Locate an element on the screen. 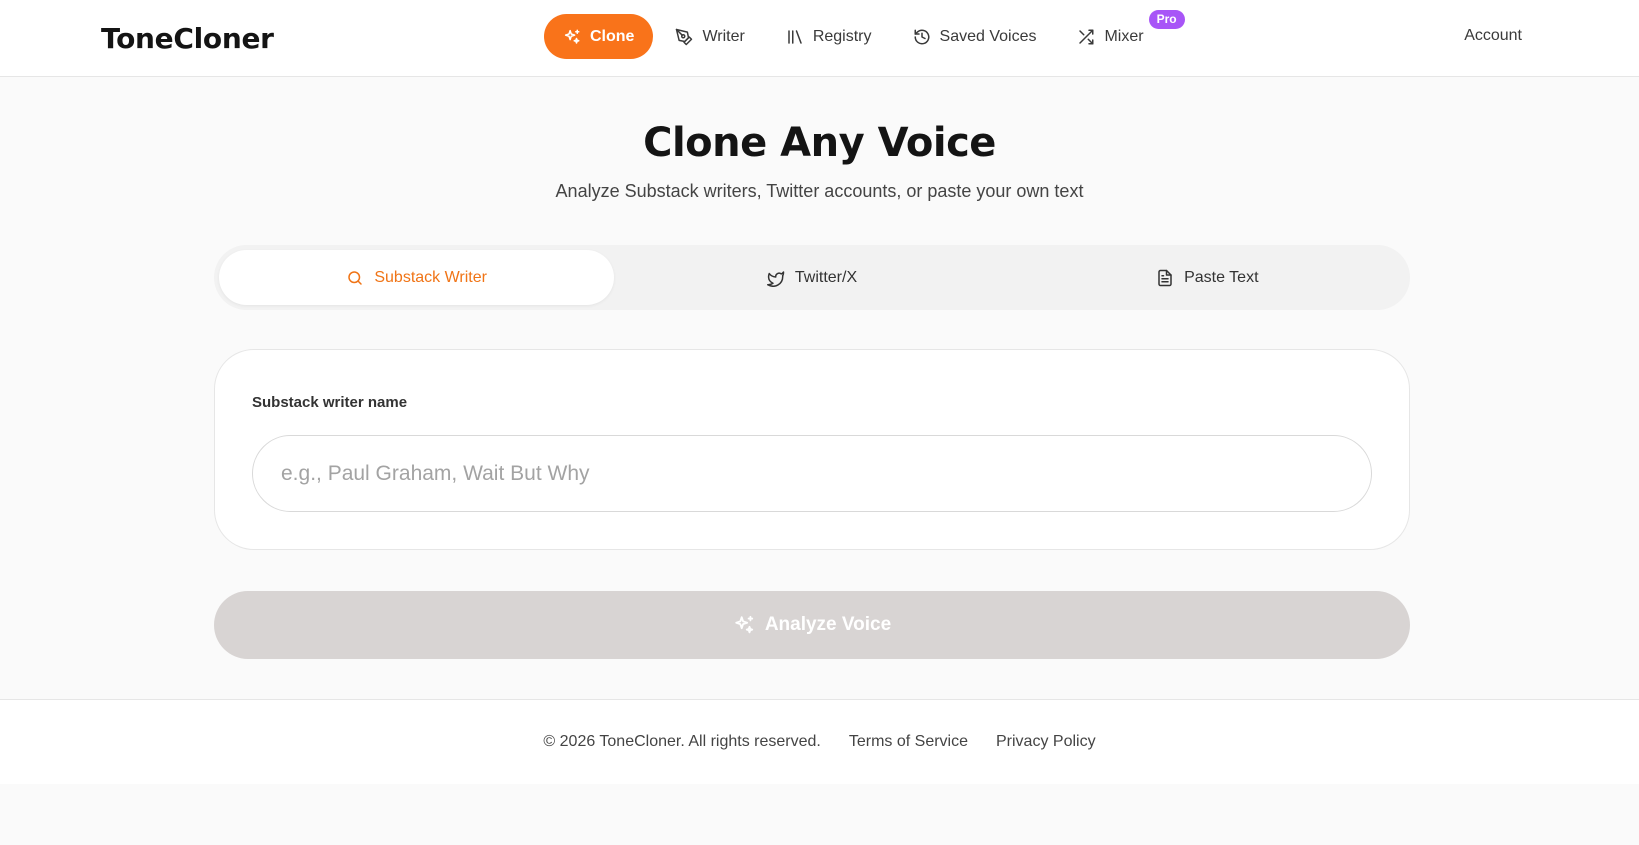  nav-item-mixer: Mixer Pro is located at coordinates (1121, 34).